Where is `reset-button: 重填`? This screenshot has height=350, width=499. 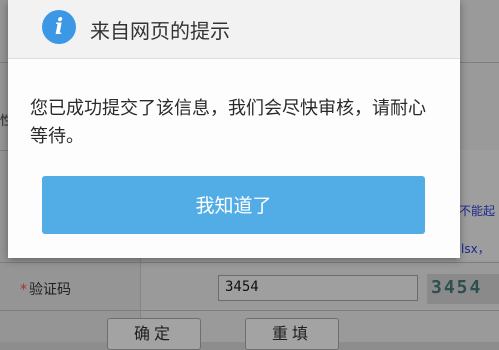
reset-button: 重填 is located at coordinates (292, 334).